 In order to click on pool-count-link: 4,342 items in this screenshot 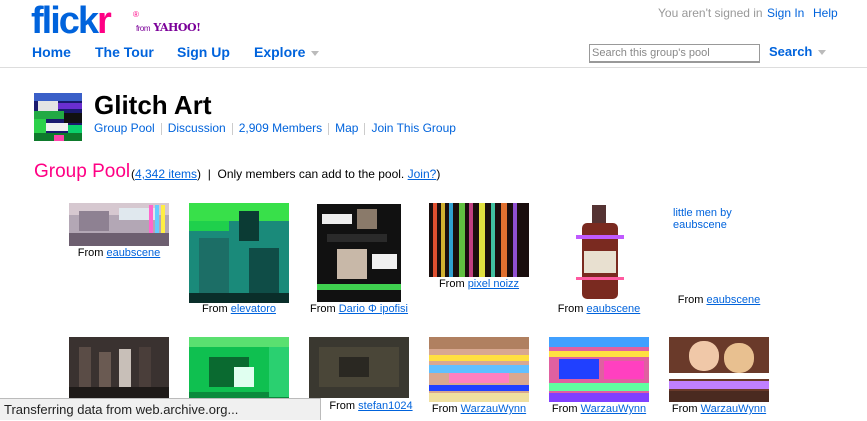, I will do `click(166, 174)`.